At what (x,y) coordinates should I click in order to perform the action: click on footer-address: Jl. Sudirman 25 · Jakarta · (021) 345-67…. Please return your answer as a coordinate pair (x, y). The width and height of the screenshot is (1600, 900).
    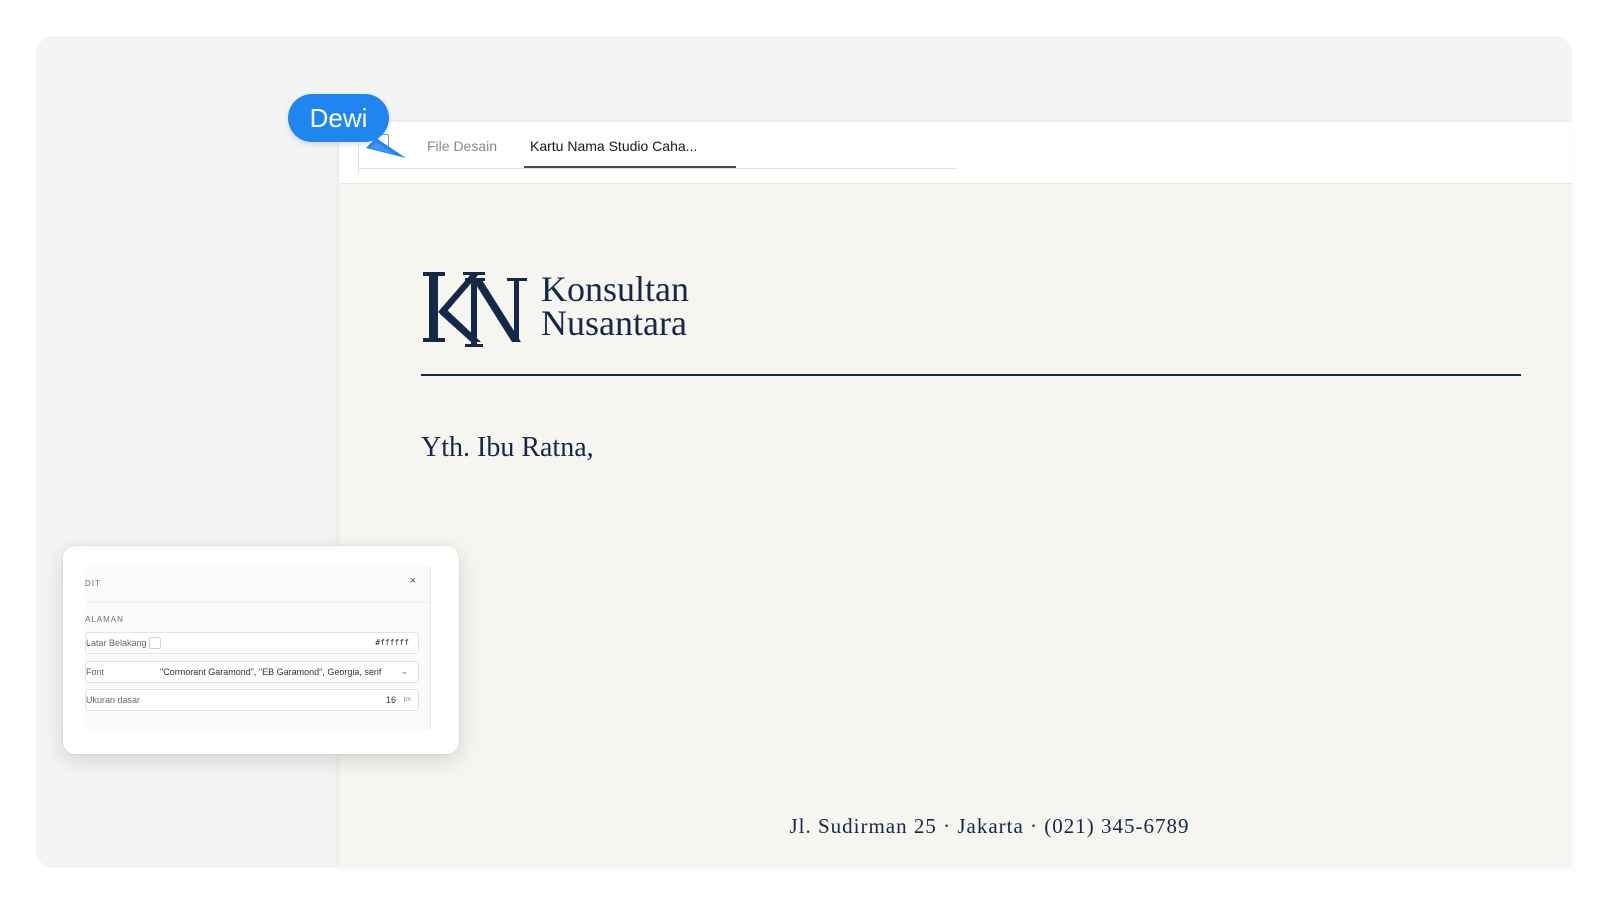
    Looking at the image, I should click on (955, 826).